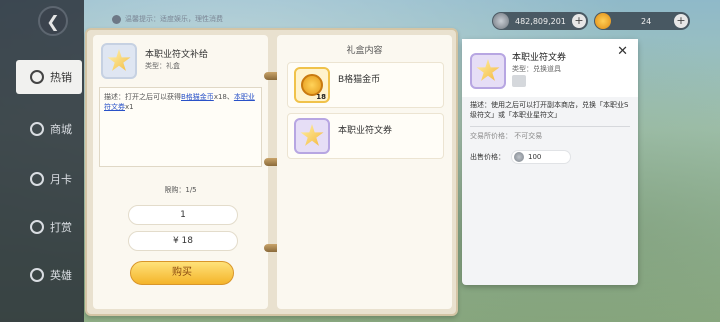  I want to click on detail-type: 类型：兑换道具, so click(536, 69).